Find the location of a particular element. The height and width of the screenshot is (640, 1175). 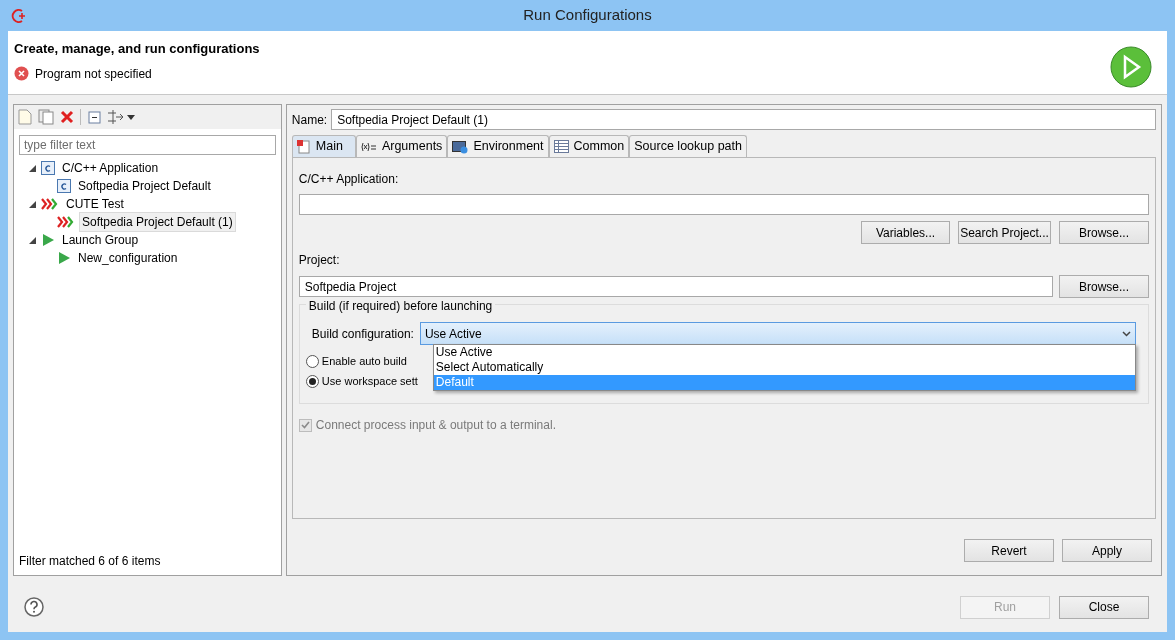

tab: Arguments is located at coordinates (401, 146).